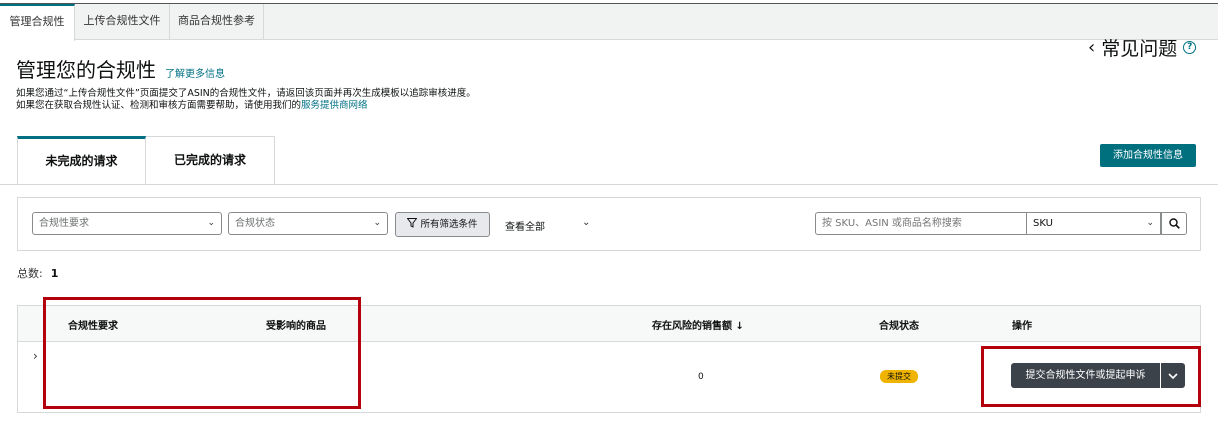 This screenshot has width=1218, height=437. What do you see at coordinates (37, 22) in the screenshot?
I see `tab-manage-compliance: 管理合规性` at bounding box center [37, 22].